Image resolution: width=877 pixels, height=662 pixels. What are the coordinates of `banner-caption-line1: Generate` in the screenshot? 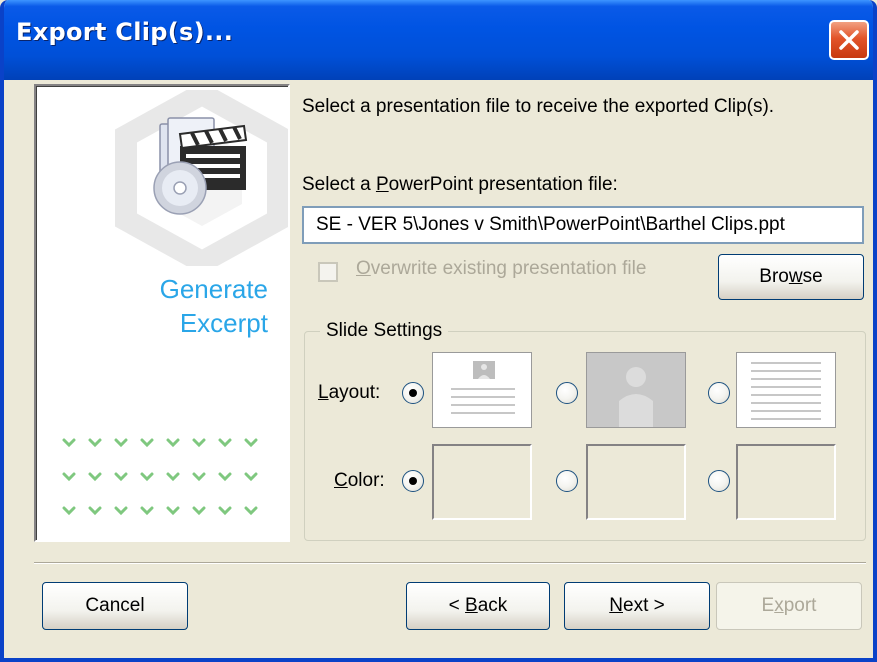 It's located at (213, 289).